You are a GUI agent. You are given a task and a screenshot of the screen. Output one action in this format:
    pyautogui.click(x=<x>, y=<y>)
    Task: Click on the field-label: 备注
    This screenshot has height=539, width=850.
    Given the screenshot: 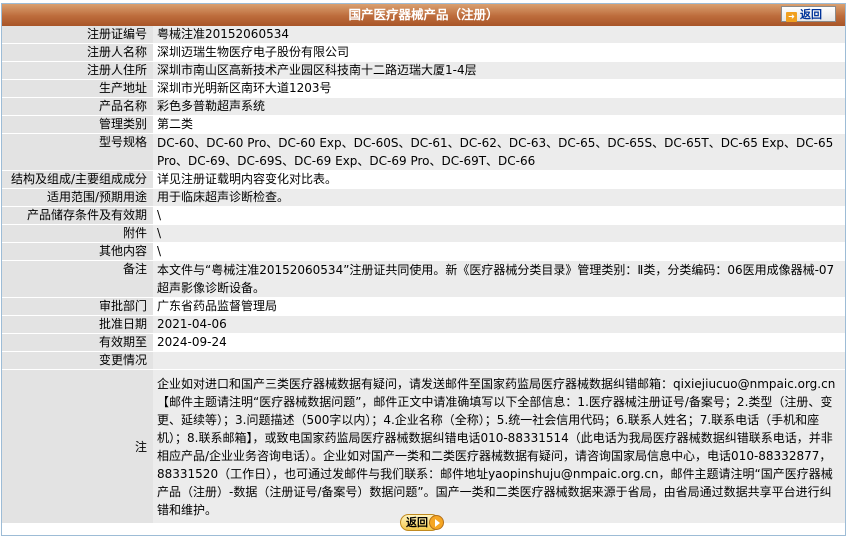 What is the action you would take?
    pyautogui.click(x=77, y=279)
    